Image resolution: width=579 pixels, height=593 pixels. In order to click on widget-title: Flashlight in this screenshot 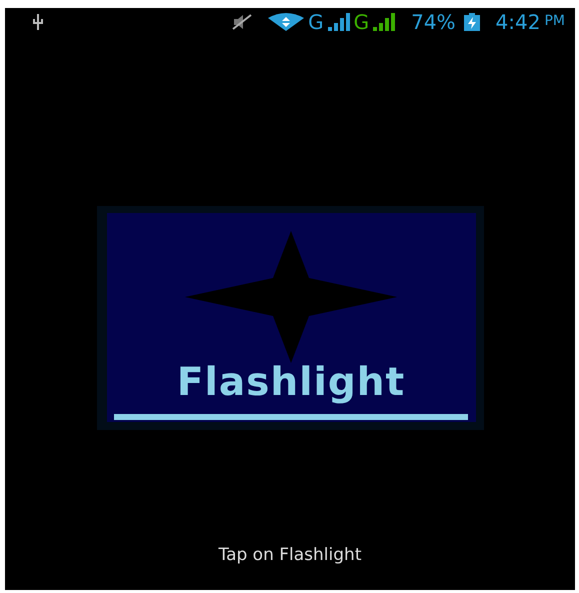, I will do `click(291, 382)`.